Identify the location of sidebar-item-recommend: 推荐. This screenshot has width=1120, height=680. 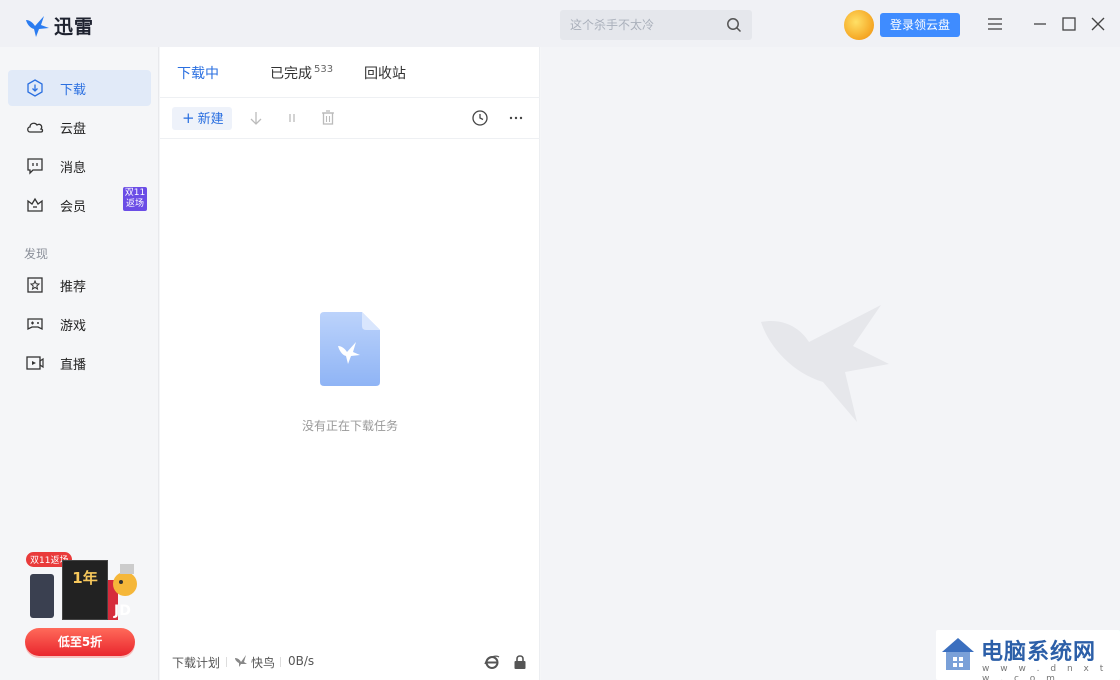
(79, 285).